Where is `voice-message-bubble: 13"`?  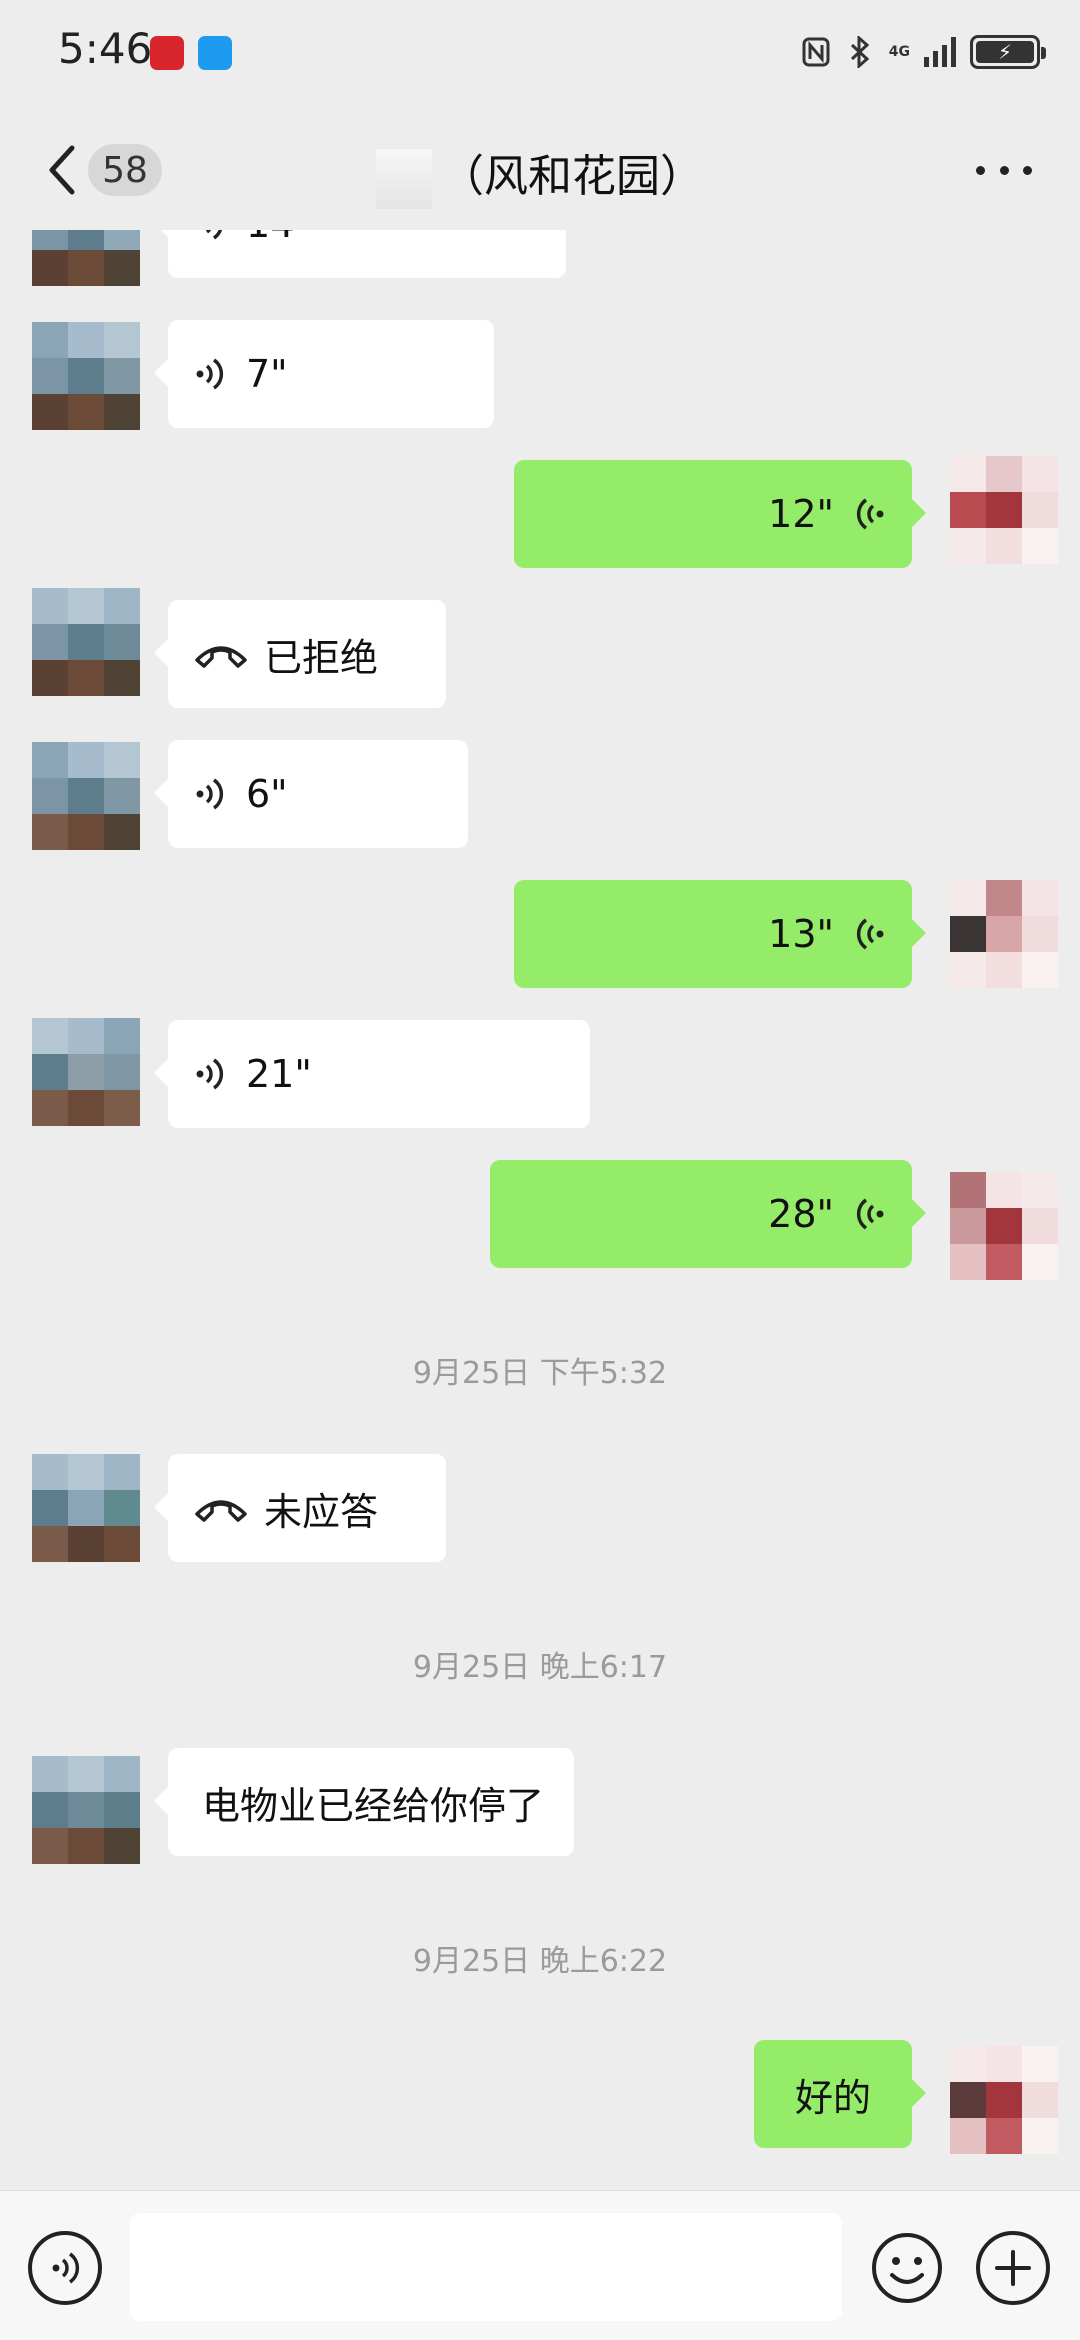
voice-message-bubble: 13" is located at coordinates (720, 934).